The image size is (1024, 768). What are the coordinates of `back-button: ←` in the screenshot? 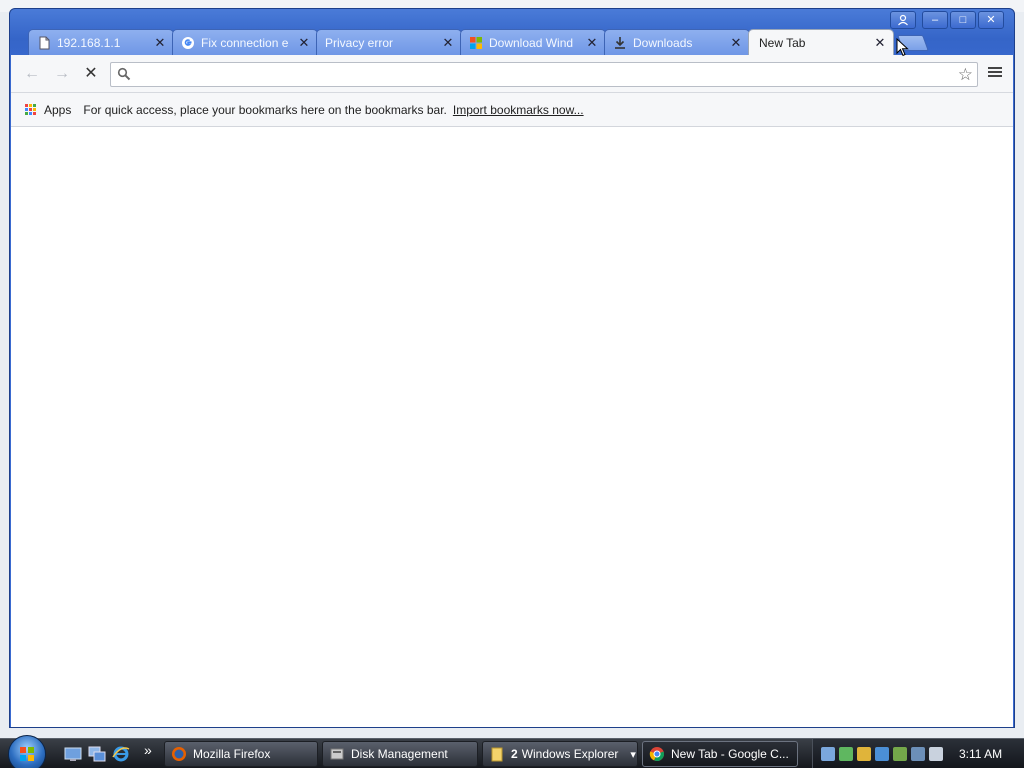 It's located at (32, 74).